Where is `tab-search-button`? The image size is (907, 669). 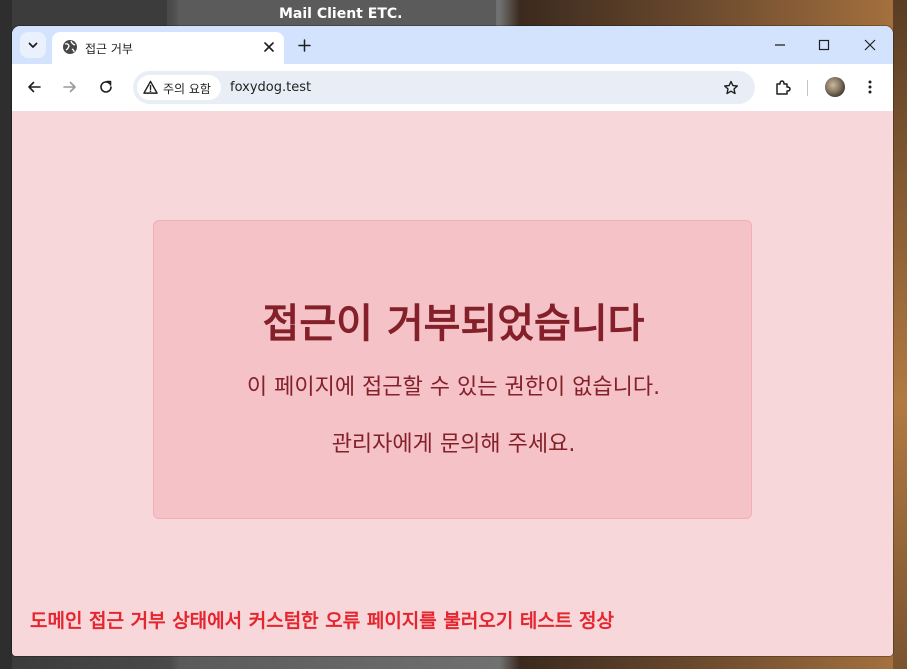 tab-search-button is located at coordinates (33, 45).